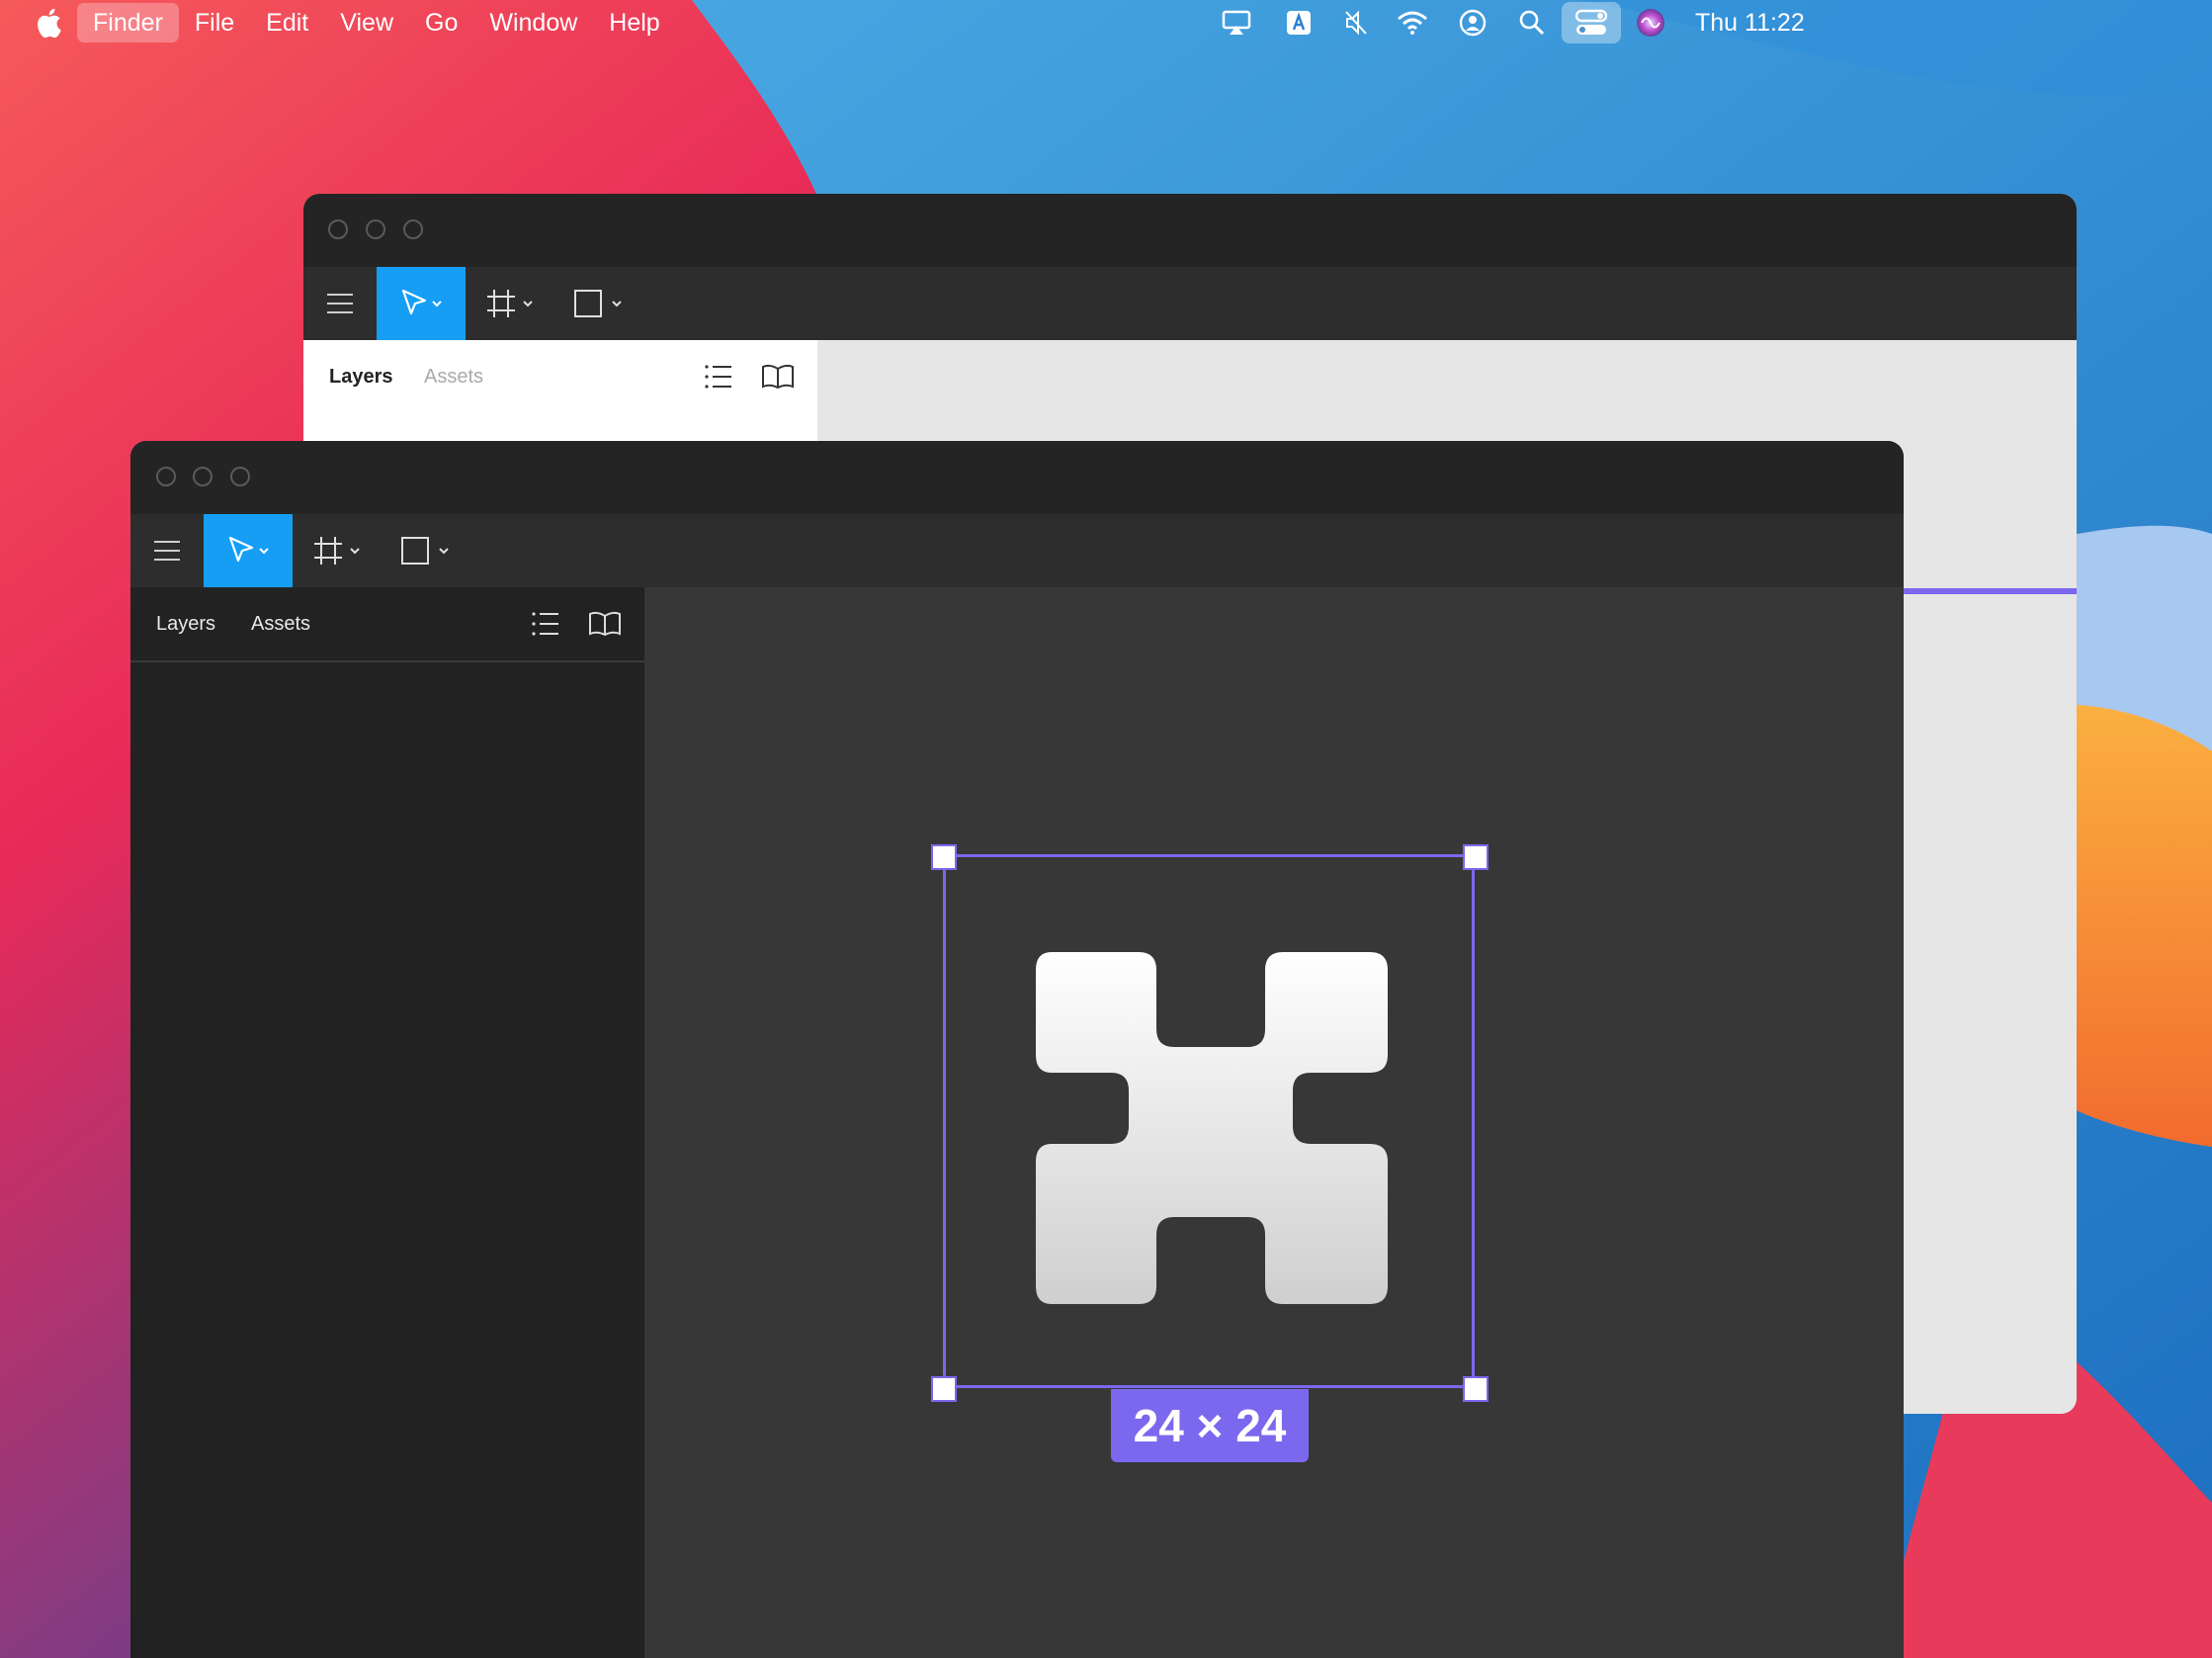  I want to click on input-source-icon, so click(1299, 22).